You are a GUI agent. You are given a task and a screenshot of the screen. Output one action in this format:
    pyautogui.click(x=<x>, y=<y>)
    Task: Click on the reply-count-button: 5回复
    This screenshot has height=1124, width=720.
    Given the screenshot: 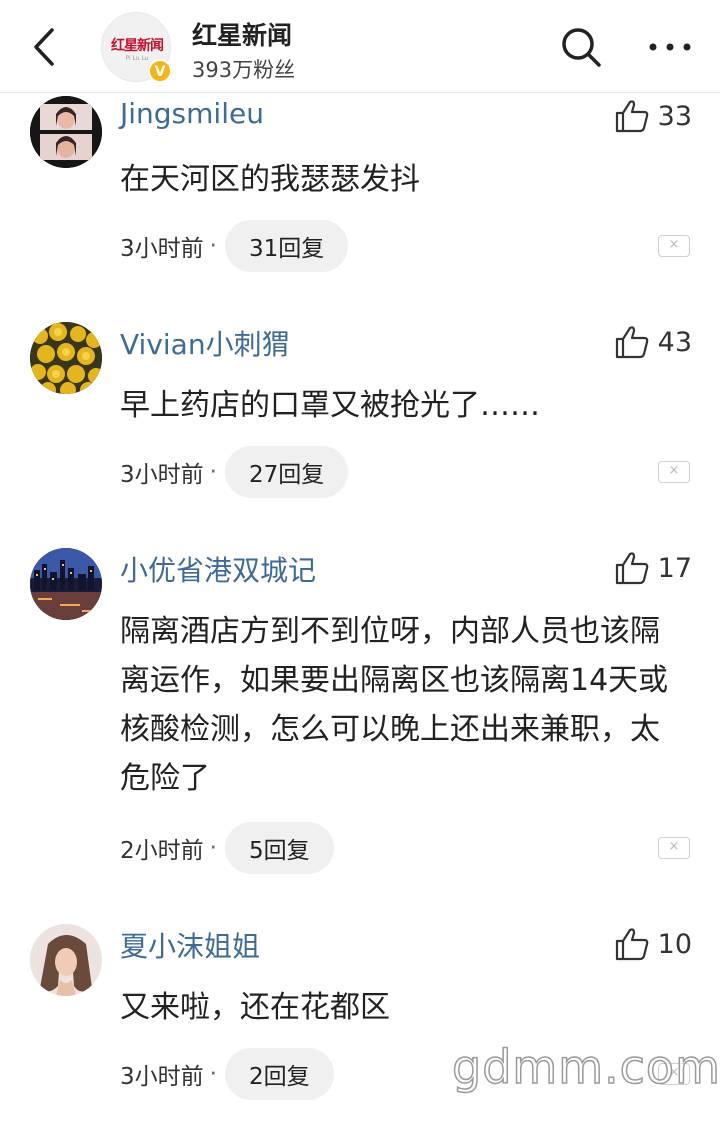 What is the action you would take?
    pyautogui.click(x=279, y=848)
    